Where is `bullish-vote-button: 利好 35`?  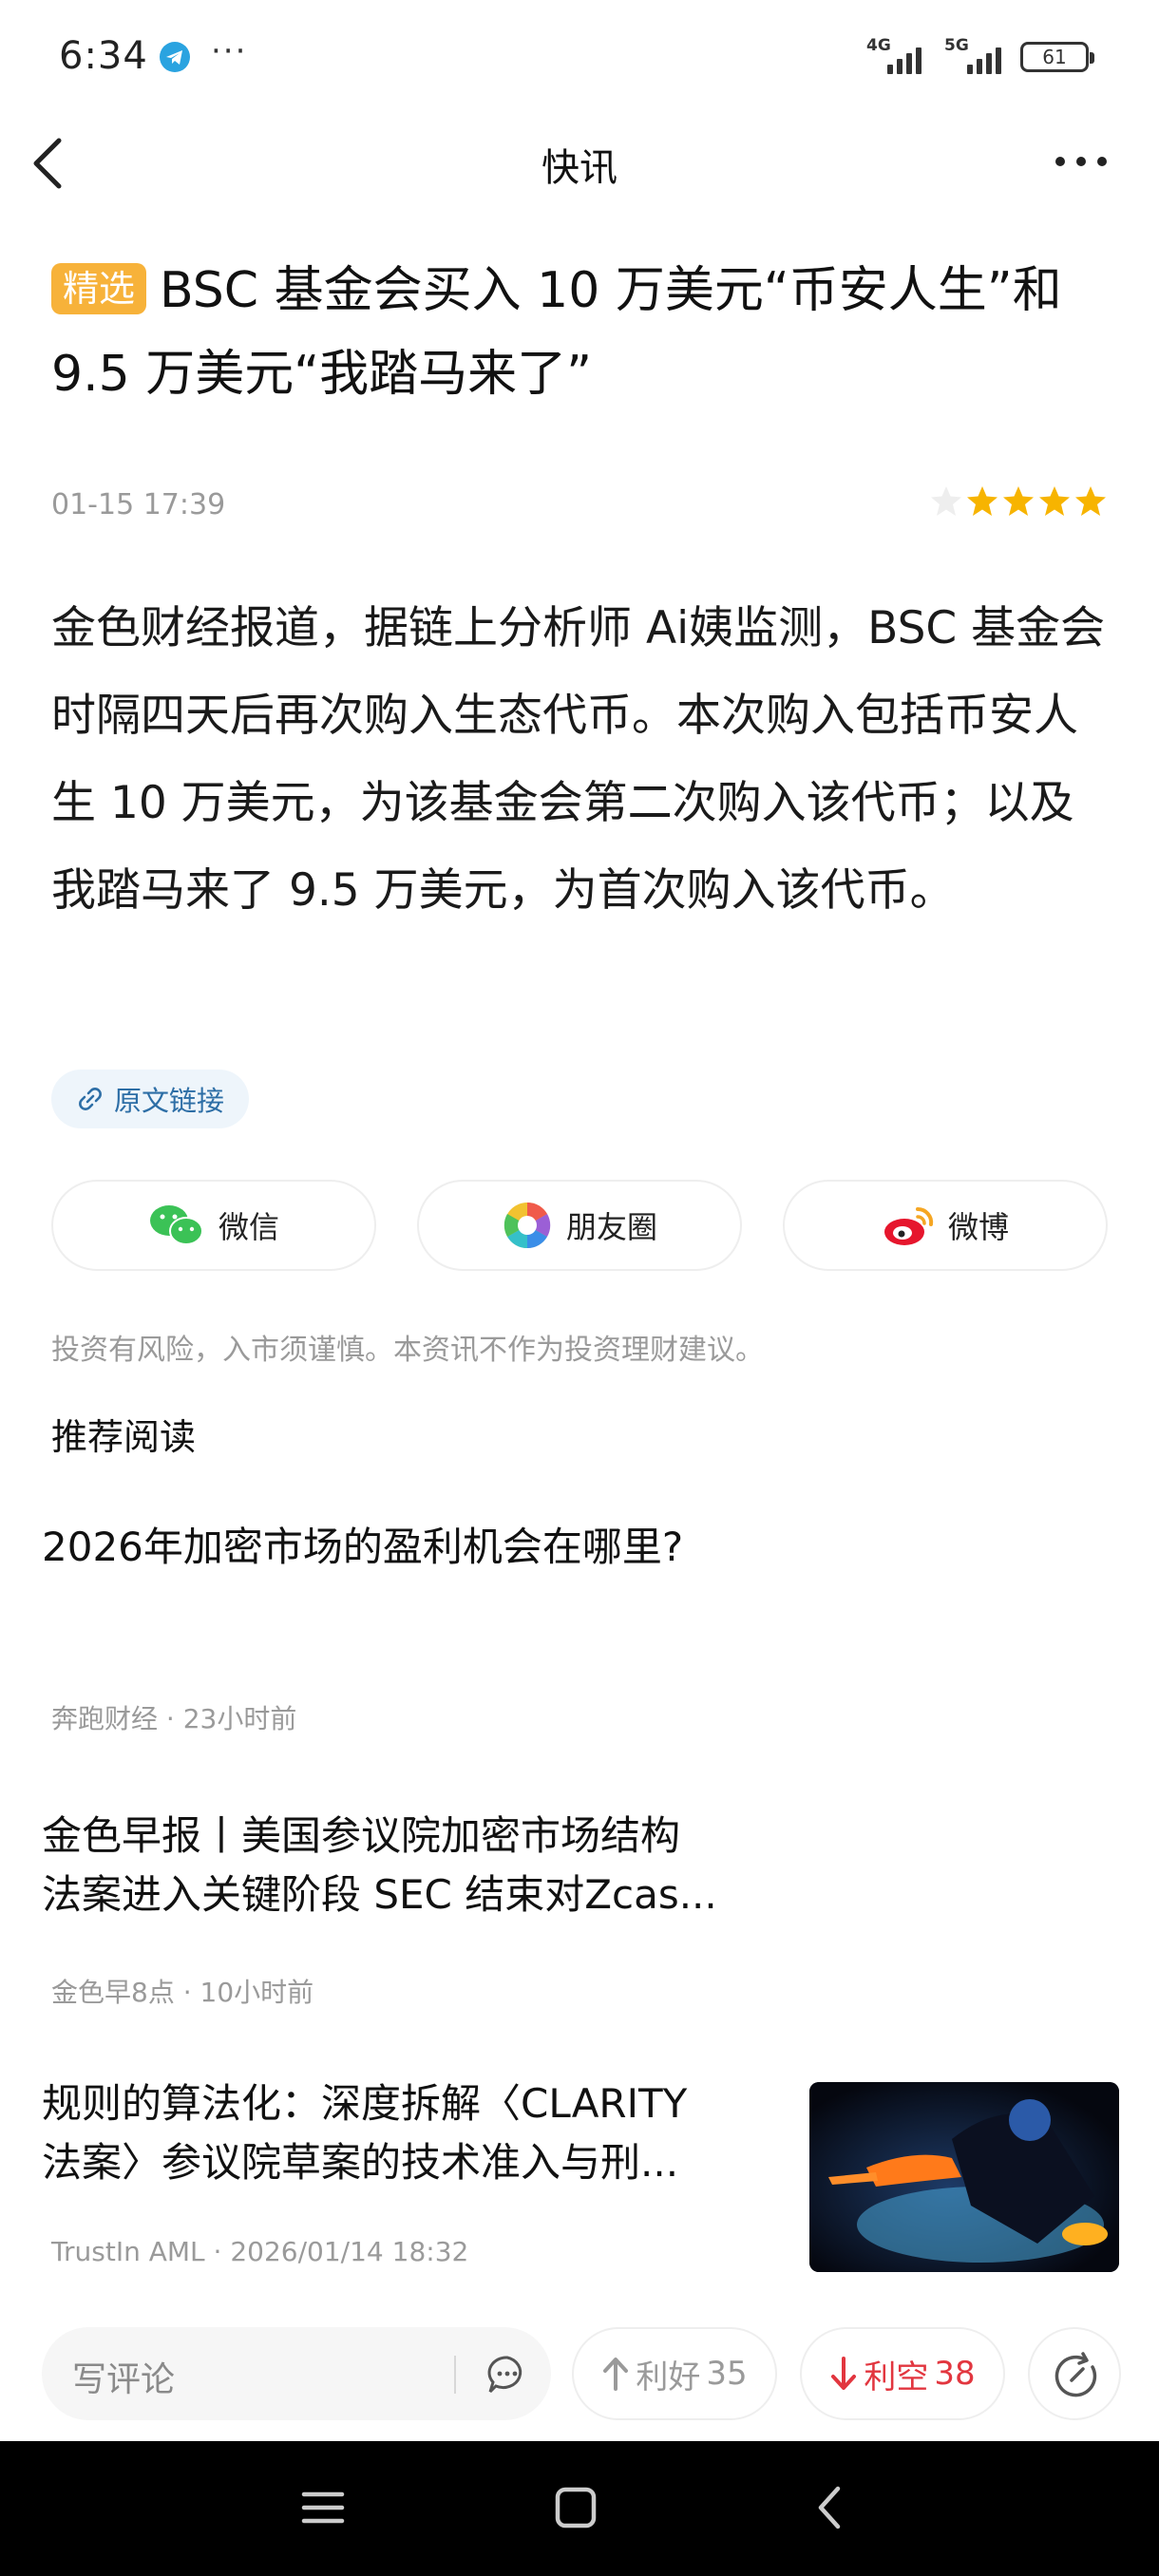
bullish-vote-button: 利好 35 is located at coordinates (674, 2373).